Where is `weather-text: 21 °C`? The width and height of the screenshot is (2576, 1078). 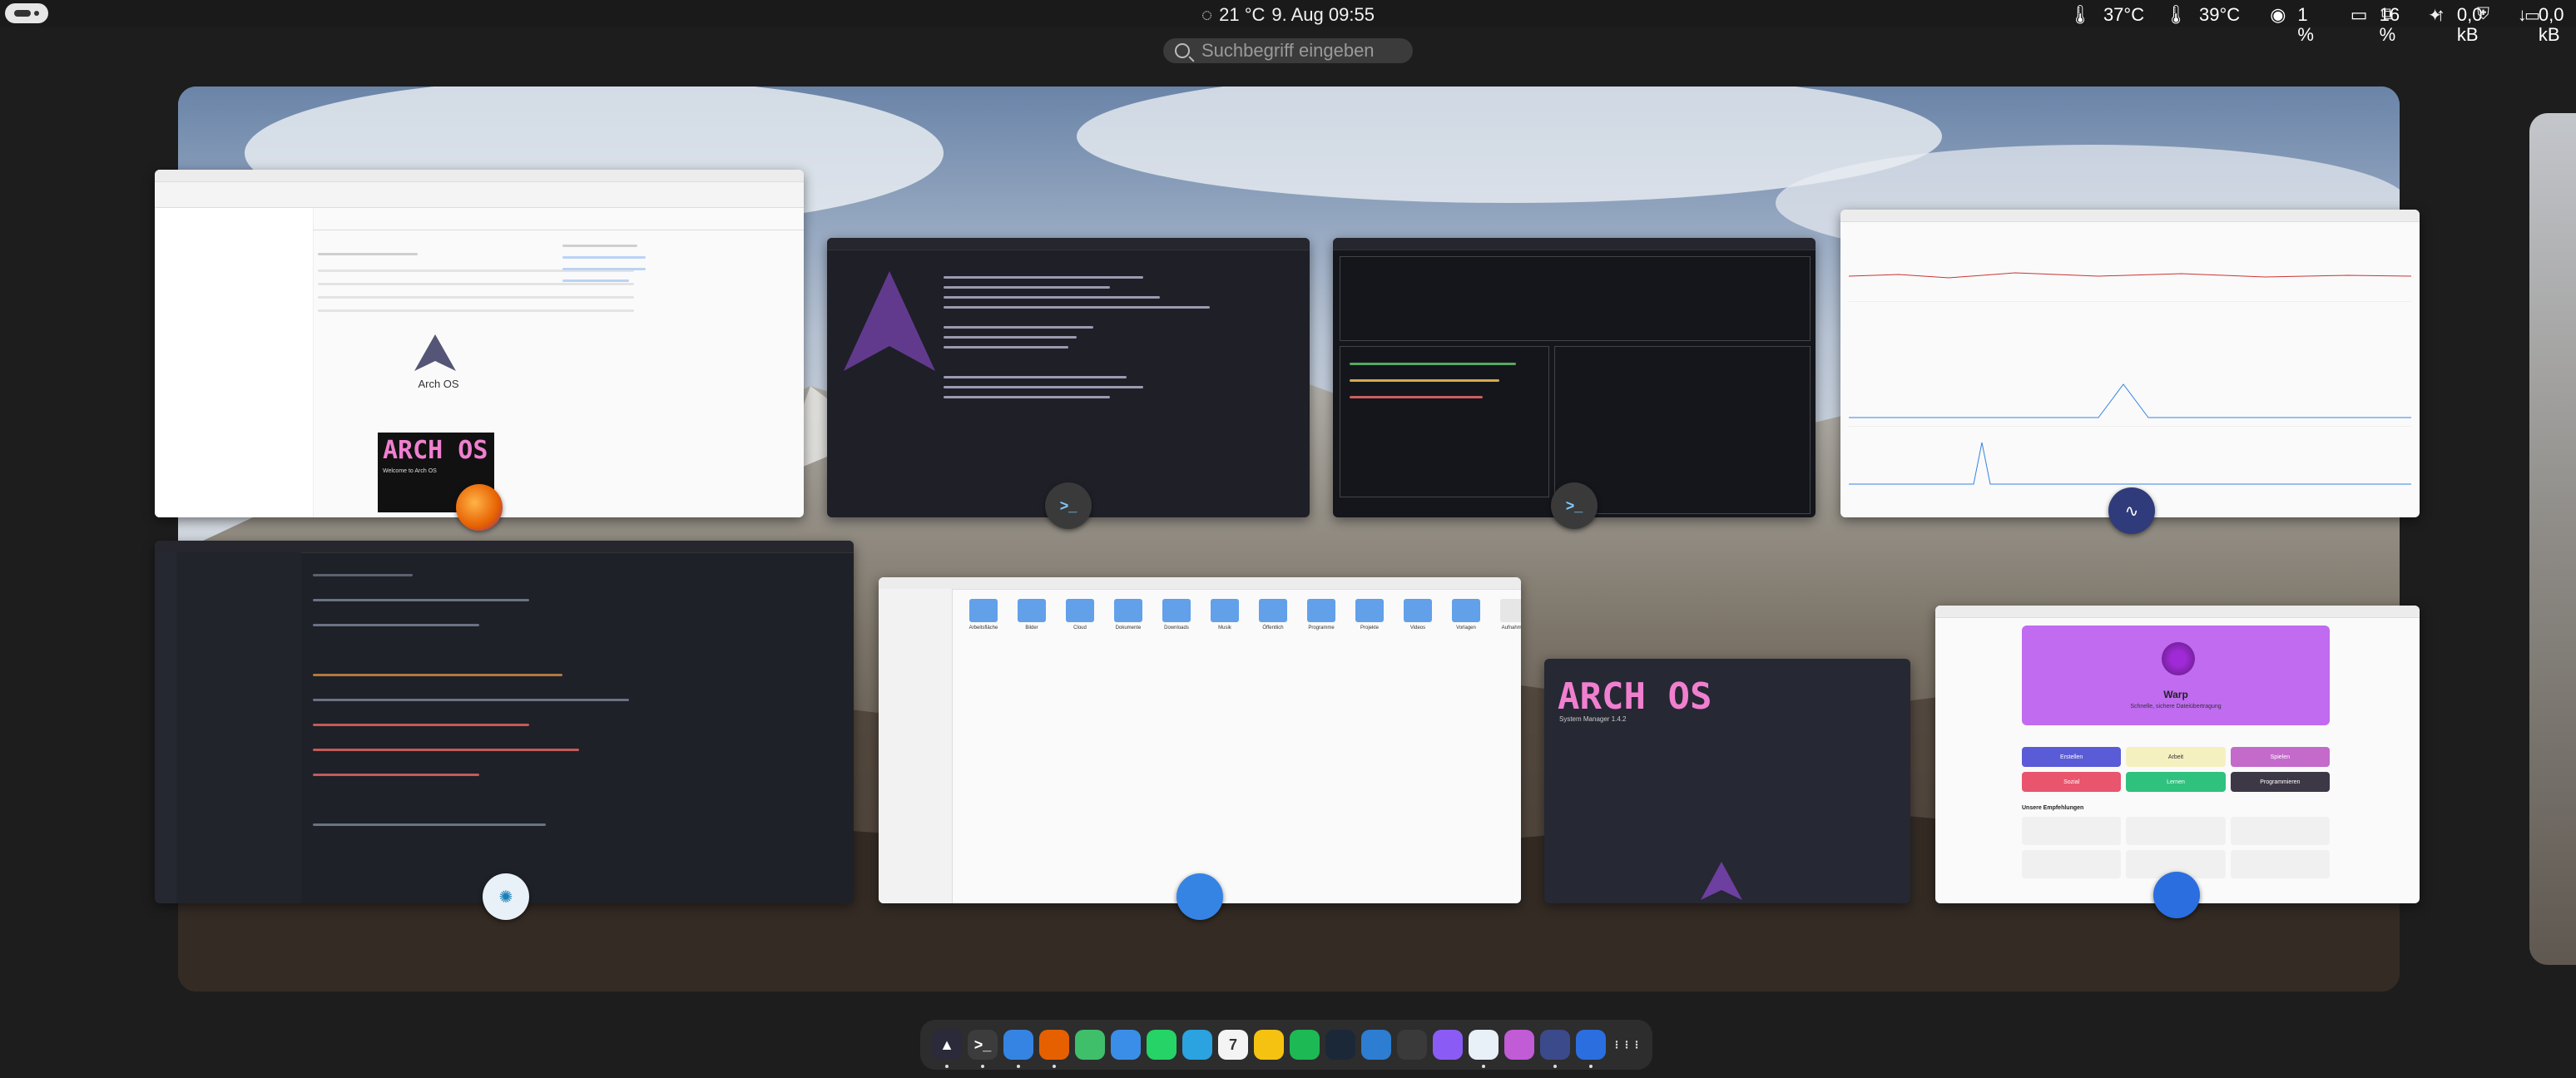
weather-text: 21 °C is located at coordinates (1242, 15).